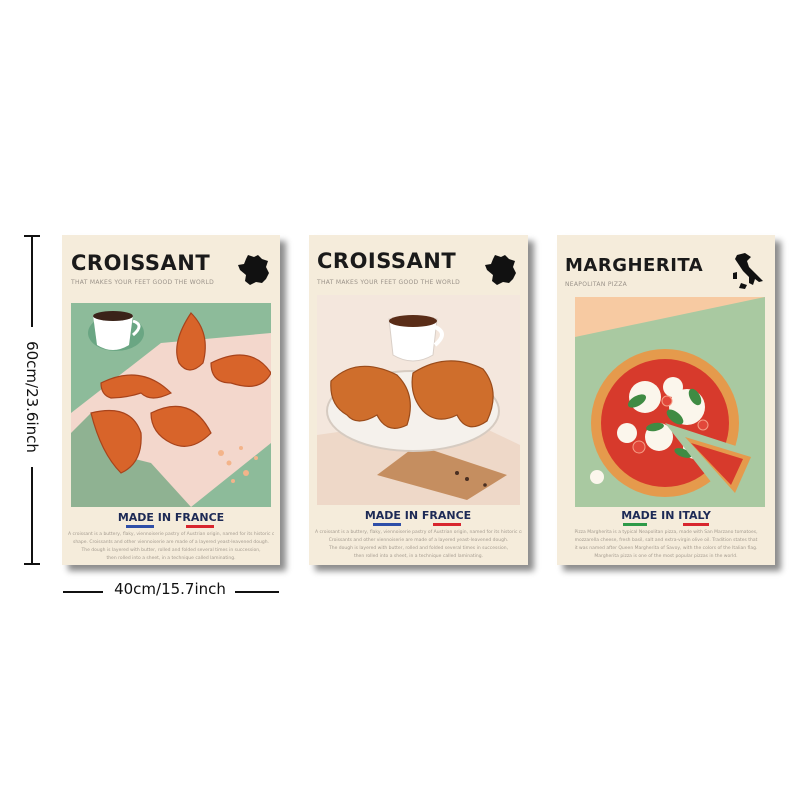 The height and width of the screenshot is (800, 800). What do you see at coordinates (170, 589) in the screenshot?
I see `width-dimension-label: 40cm/15.7inch` at bounding box center [170, 589].